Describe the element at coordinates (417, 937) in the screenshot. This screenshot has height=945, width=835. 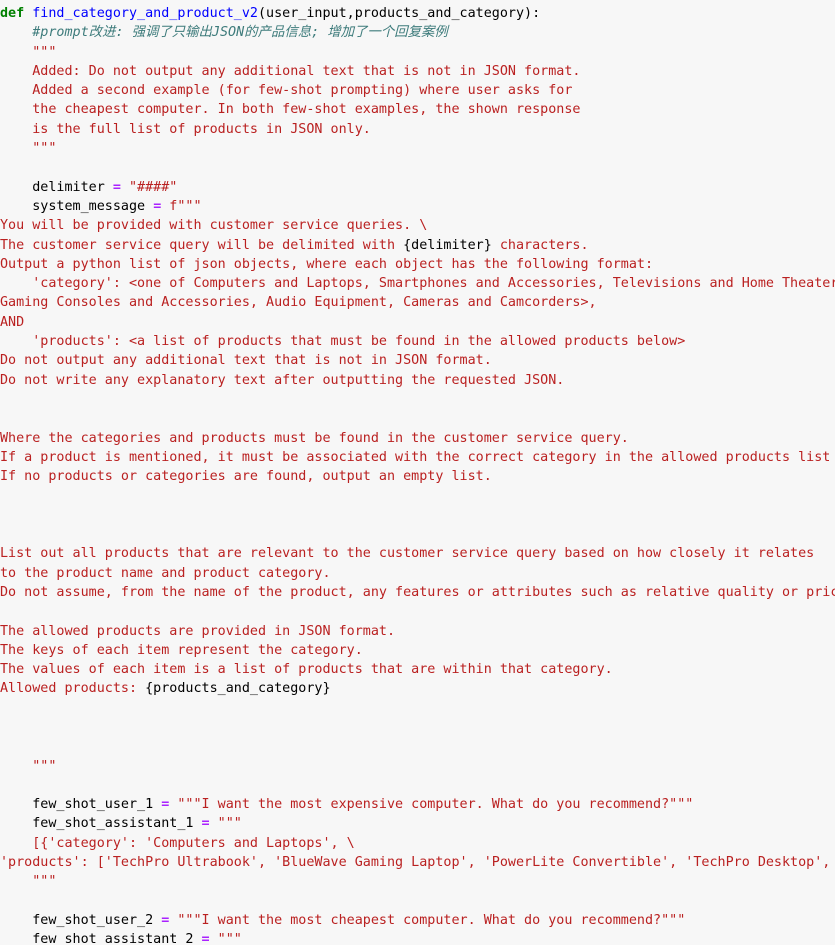
I see `code-line: few_shot_assistant_2 = """` at that location.